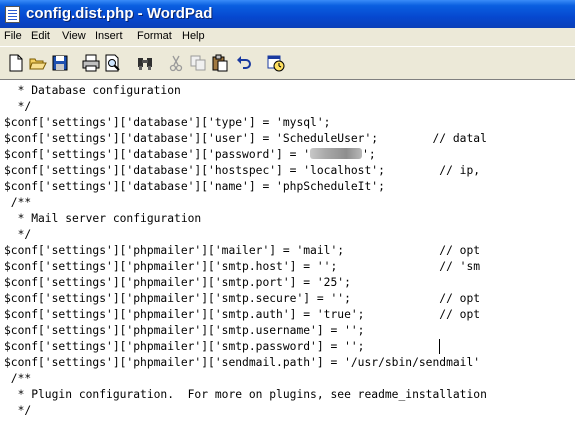 Image resolution: width=575 pixels, height=428 pixels. Describe the element at coordinates (336, 153) in the screenshot. I see `redacted-password` at that location.